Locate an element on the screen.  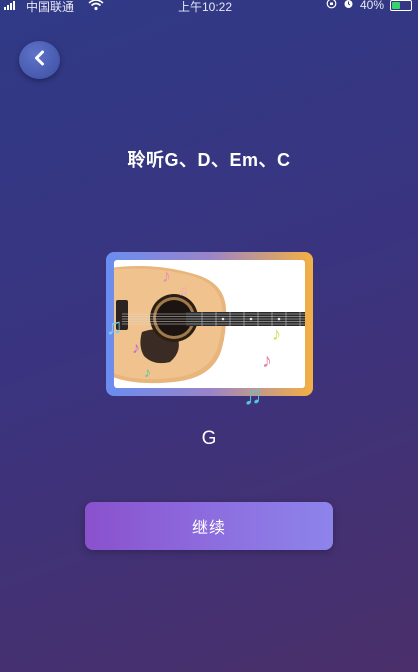
orientation-lock-icon is located at coordinates (331, 6).